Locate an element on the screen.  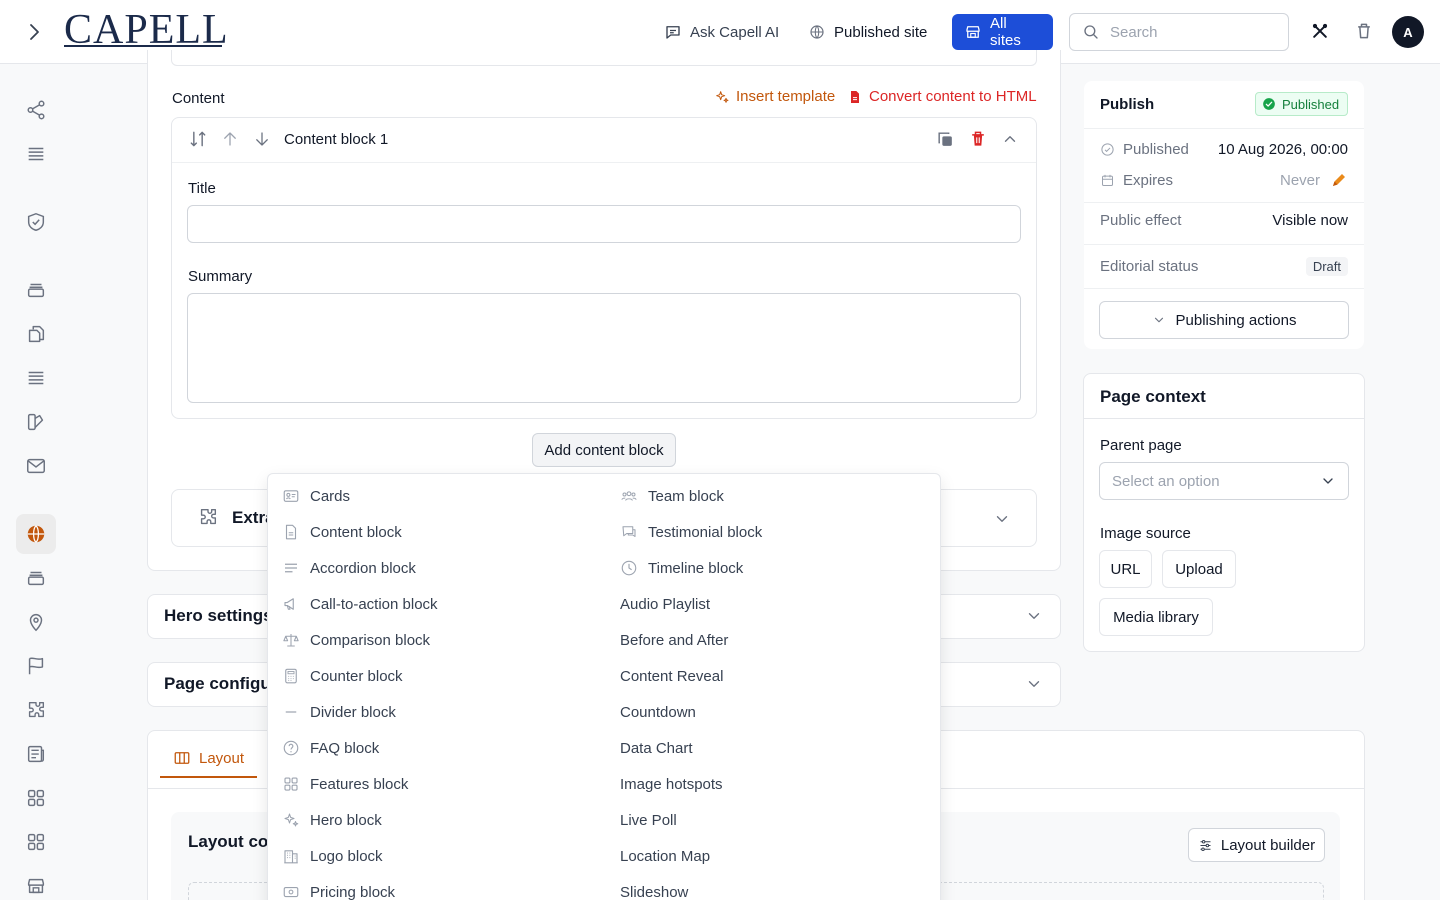
menu-item-content-reveal: Content Reveal is located at coordinates (671, 676).